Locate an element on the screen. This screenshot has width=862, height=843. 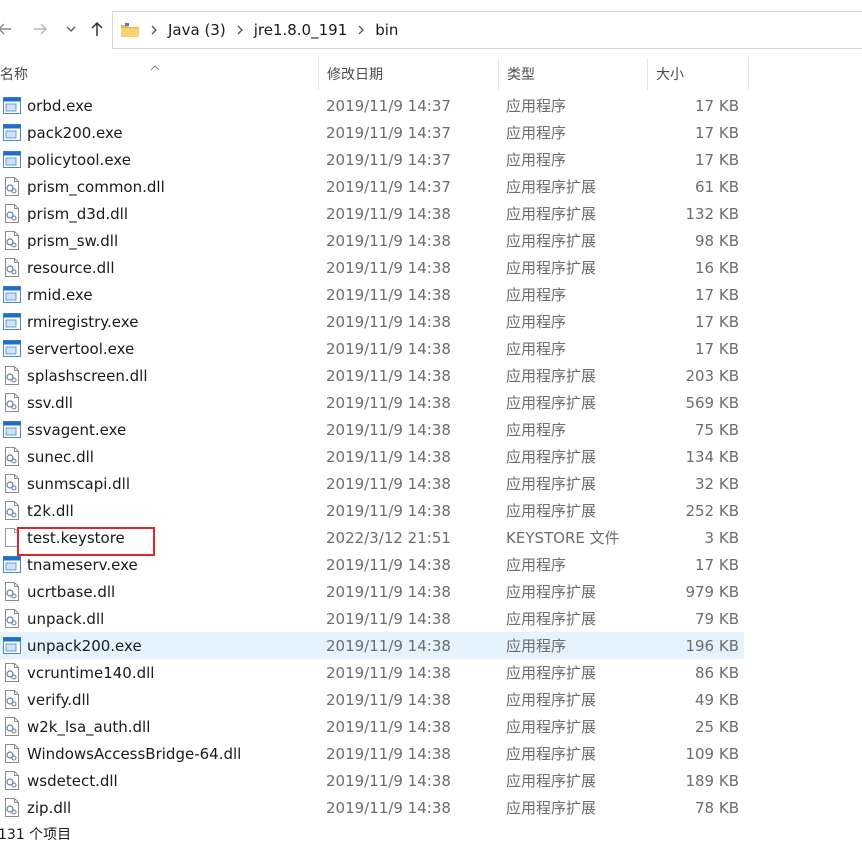
breadcrumb-java: Java (3) is located at coordinates (197, 30).